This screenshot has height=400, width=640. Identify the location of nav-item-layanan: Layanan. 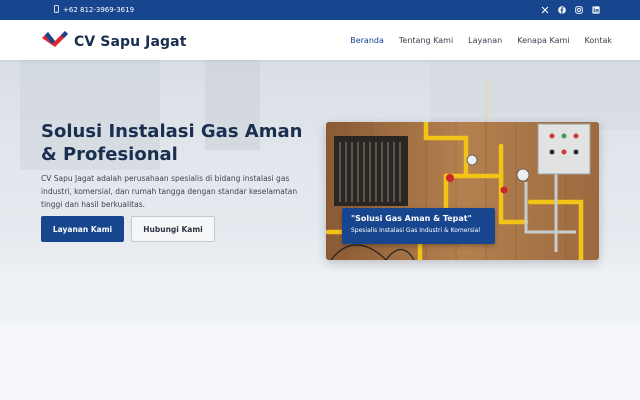
(485, 40).